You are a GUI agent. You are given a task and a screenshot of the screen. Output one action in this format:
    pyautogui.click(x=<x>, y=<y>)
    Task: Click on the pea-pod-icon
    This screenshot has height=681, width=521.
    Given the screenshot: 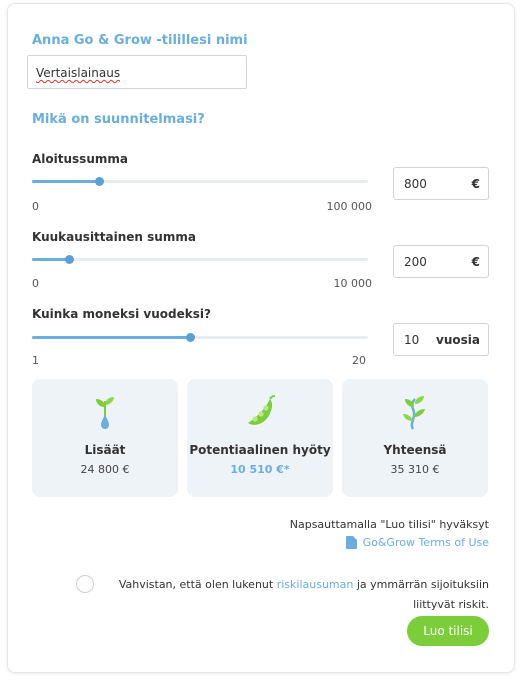 What is the action you would take?
    pyautogui.click(x=262, y=410)
    